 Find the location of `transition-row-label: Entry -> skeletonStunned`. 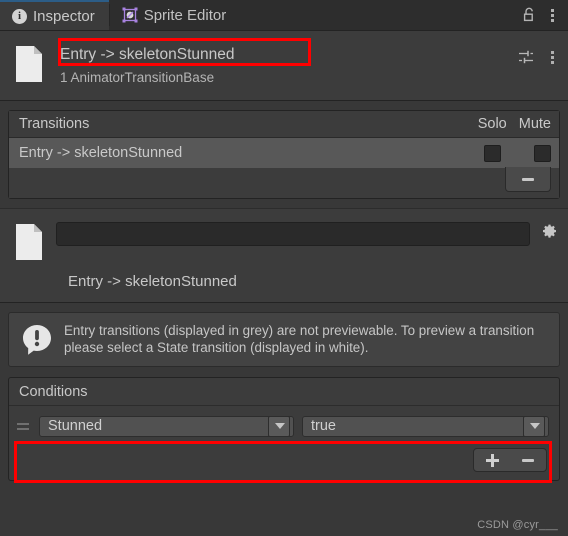

transition-row-label: Entry -> skeletonStunned is located at coordinates (101, 153).